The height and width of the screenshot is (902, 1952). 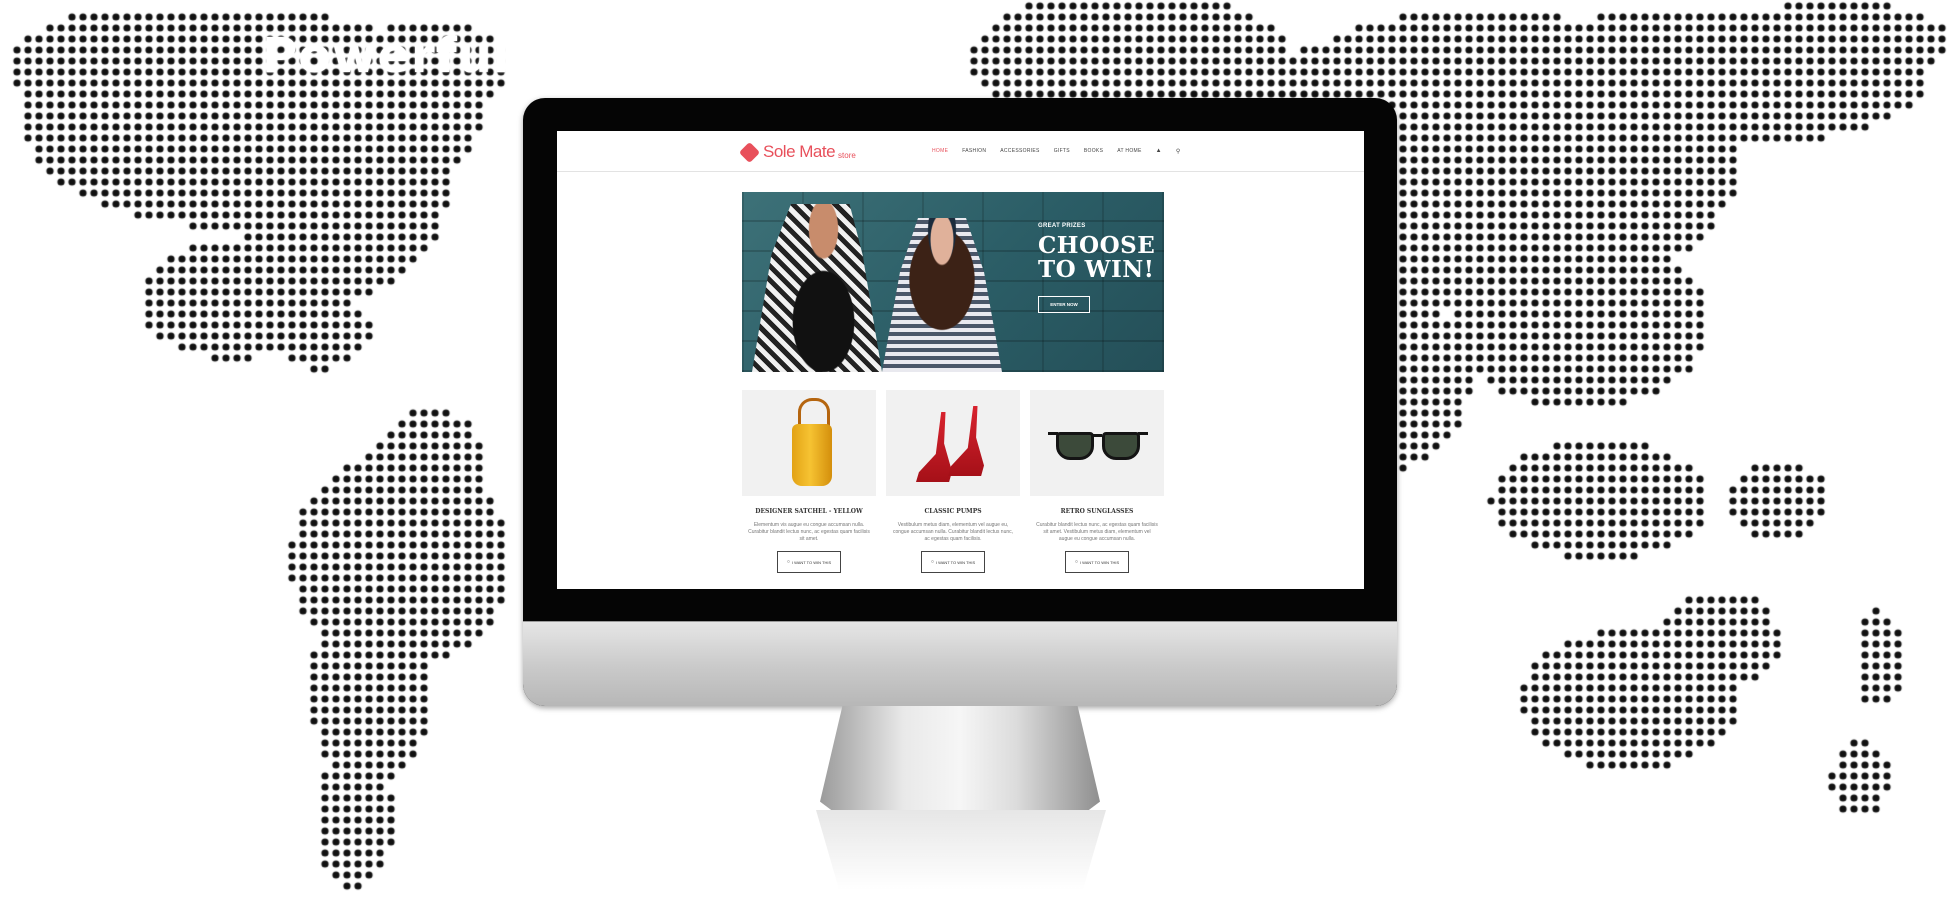 What do you see at coordinates (934, 447) in the screenshot?
I see `pump-left` at bounding box center [934, 447].